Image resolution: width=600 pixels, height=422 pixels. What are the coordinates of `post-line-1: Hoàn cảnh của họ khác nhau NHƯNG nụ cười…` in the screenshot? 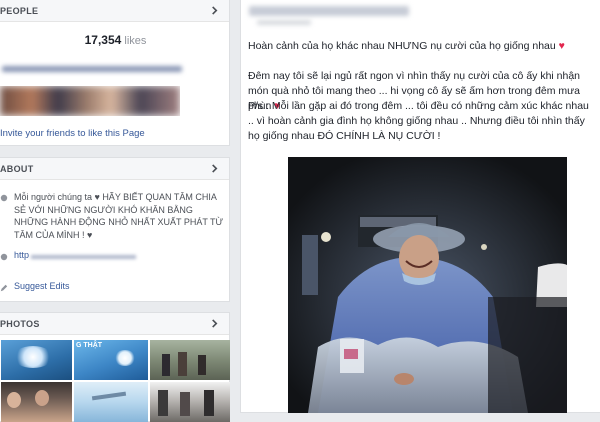 It's located at (423, 46).